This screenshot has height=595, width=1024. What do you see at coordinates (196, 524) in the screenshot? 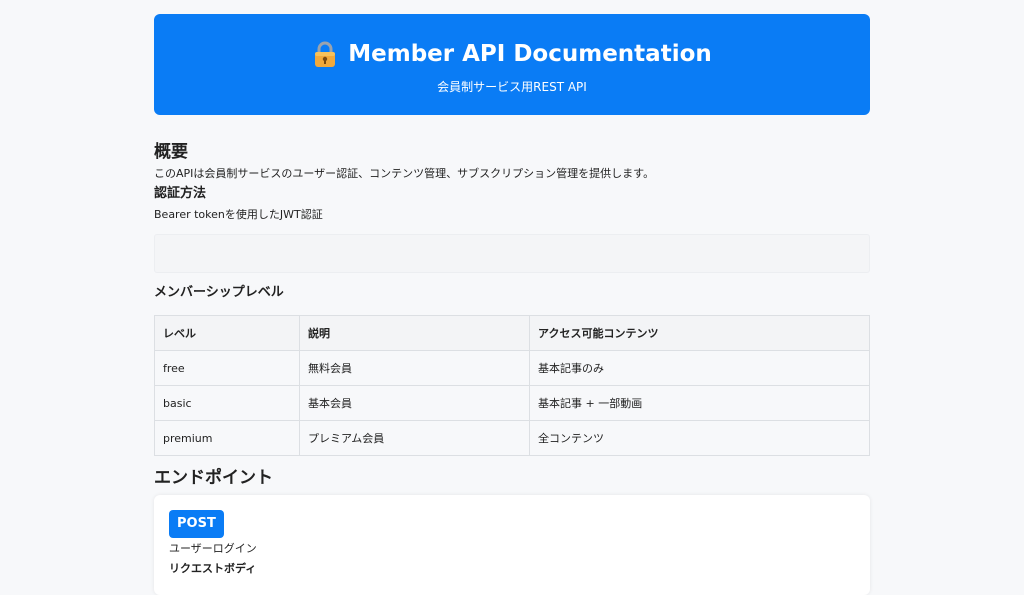
I see `method-badge: POST` at bounding box center [196, 524].